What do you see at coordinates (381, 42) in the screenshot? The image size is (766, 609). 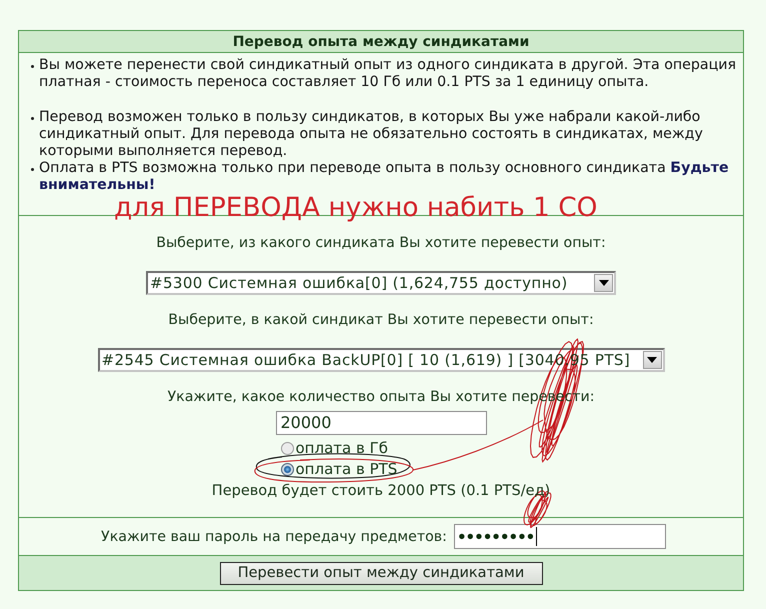 I see `panel-title: Перевод опыта между синдикатами` at bounding box center [381, 42].